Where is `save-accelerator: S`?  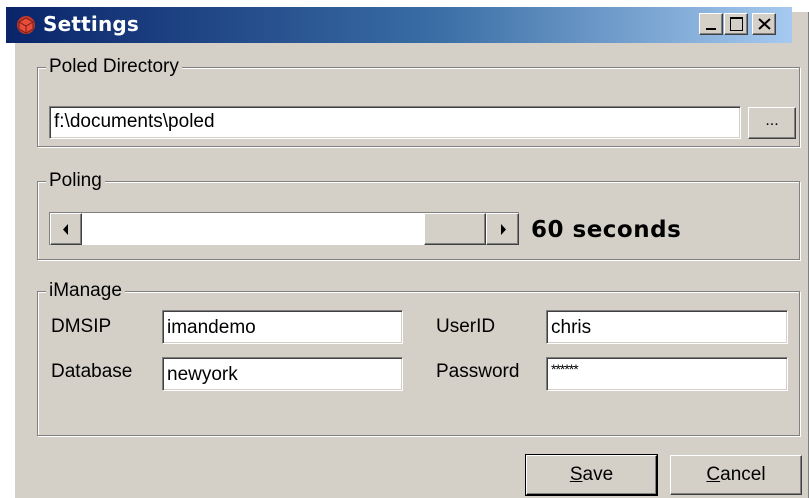 save-accelerator: S is located at coordinates (576, 474).